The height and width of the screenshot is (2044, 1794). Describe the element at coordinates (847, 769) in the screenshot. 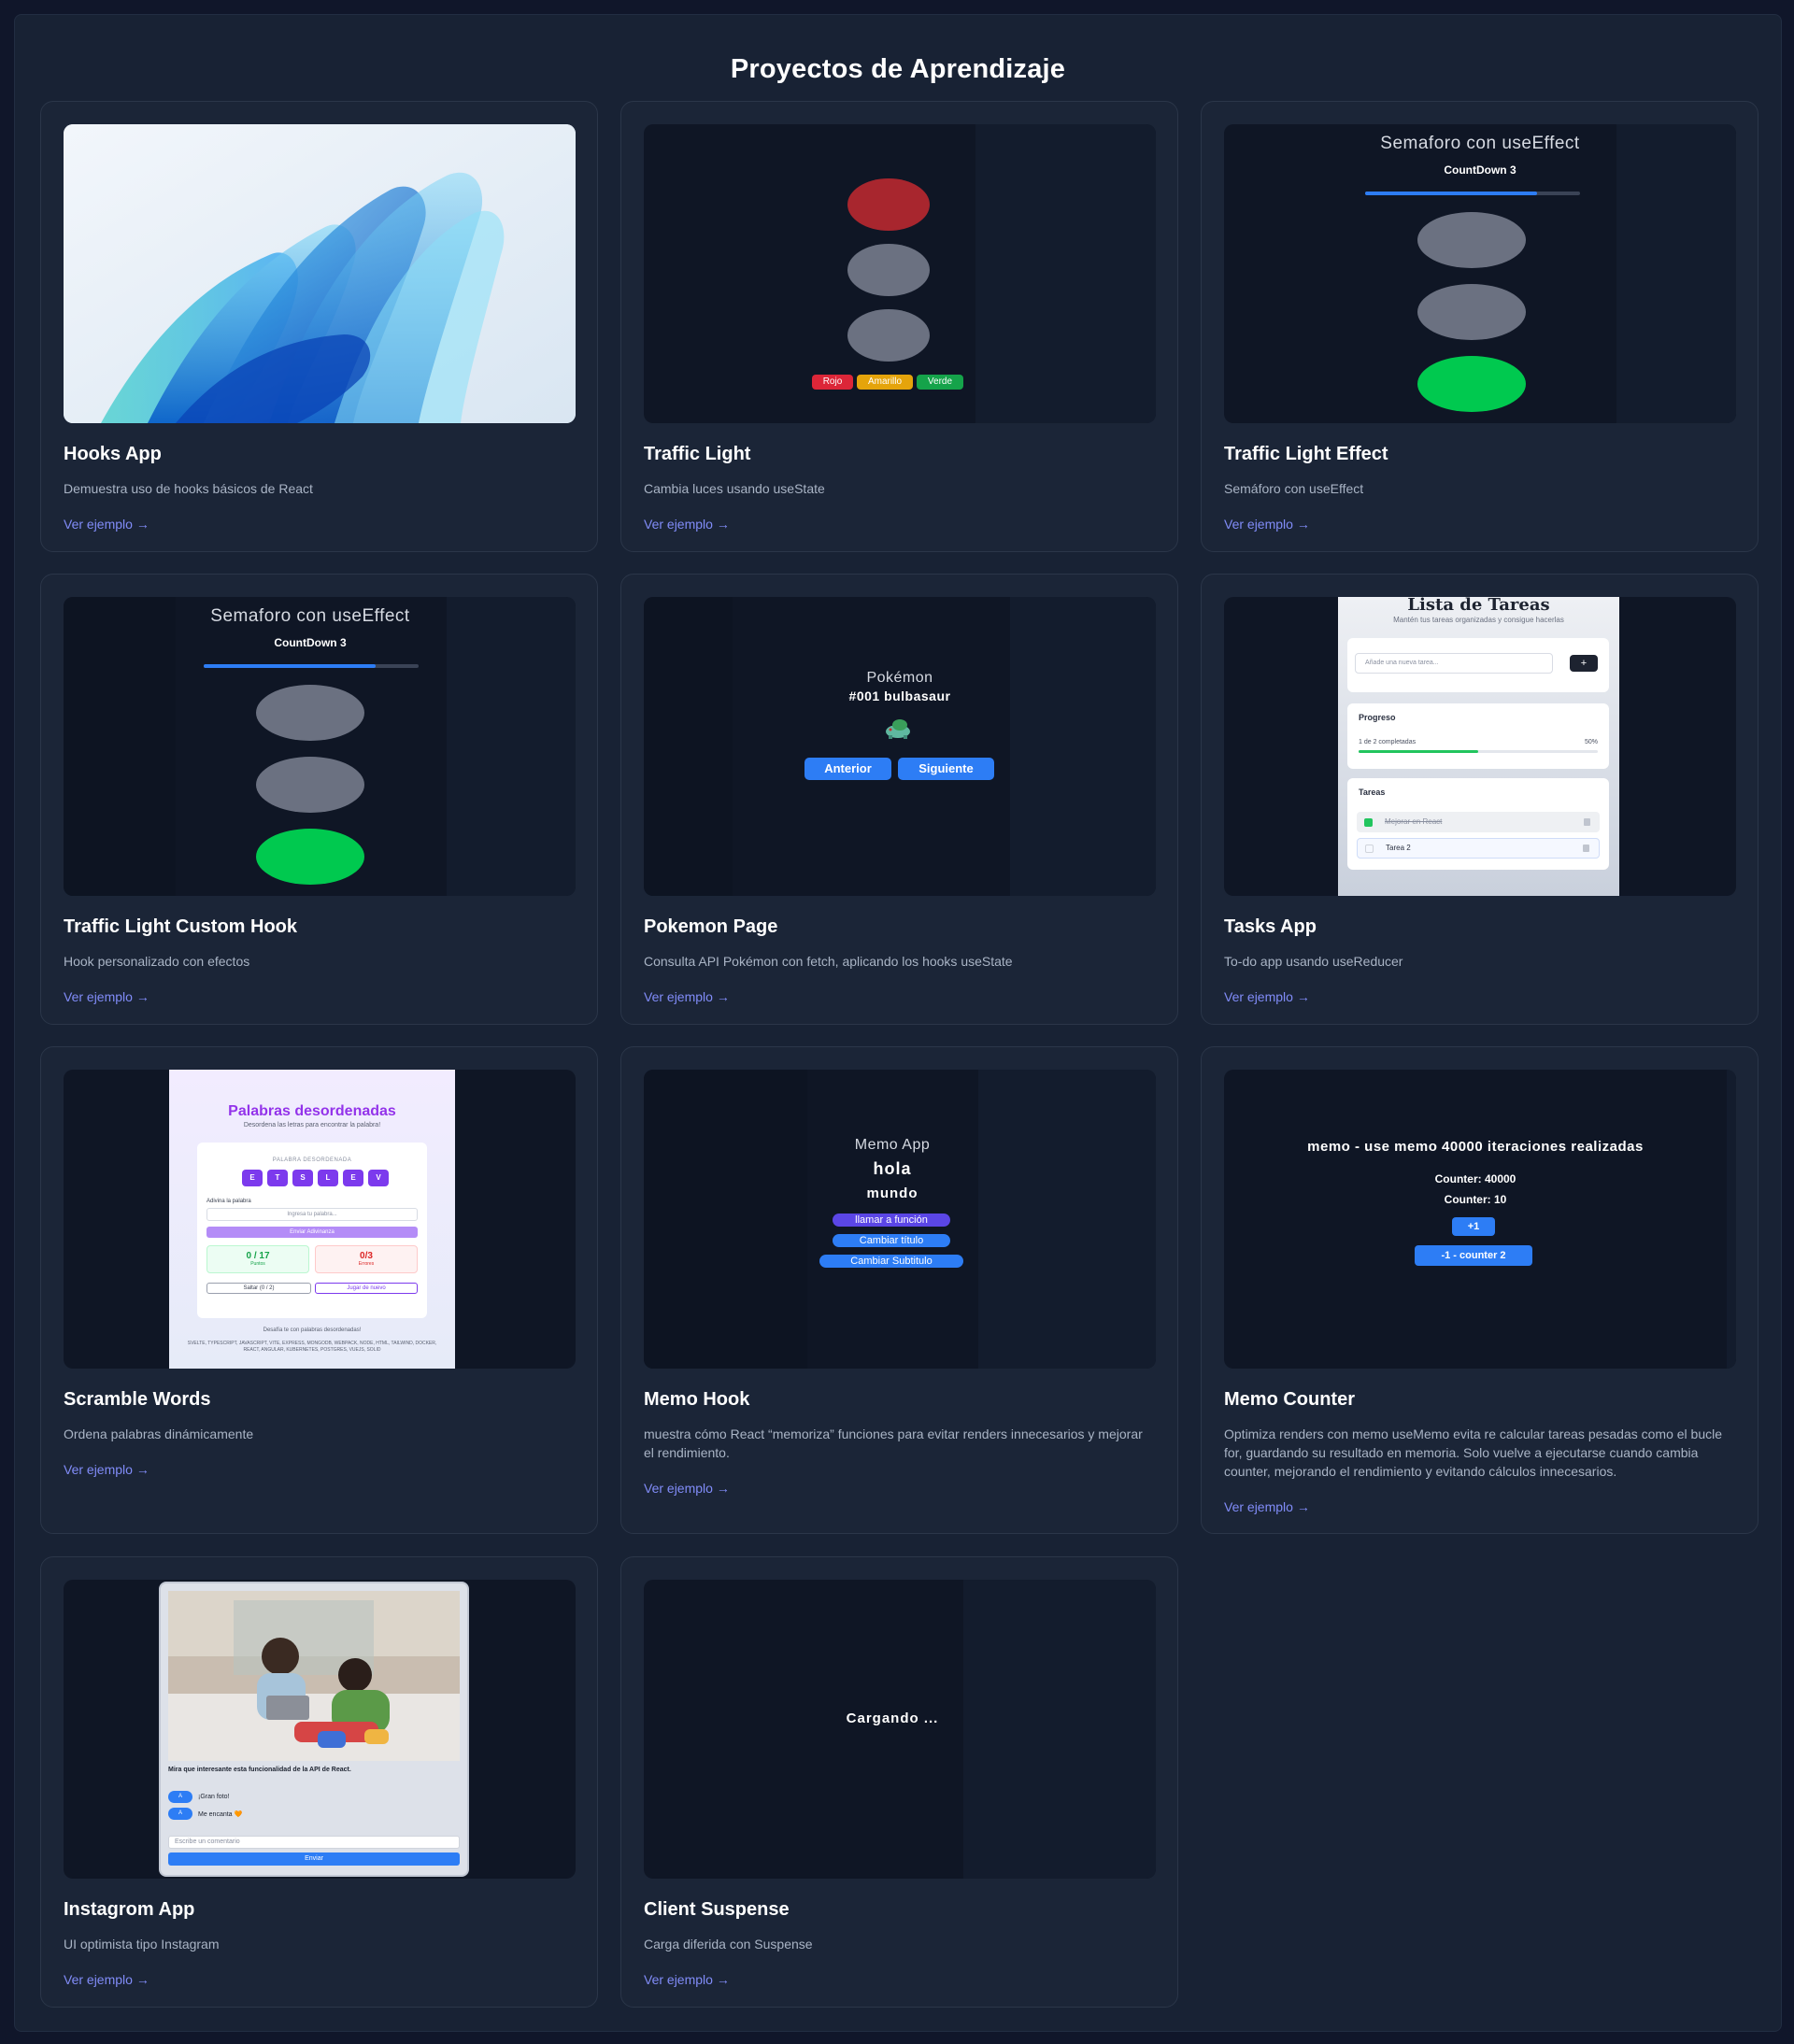

I see `previous-button: Anterior` at that location.